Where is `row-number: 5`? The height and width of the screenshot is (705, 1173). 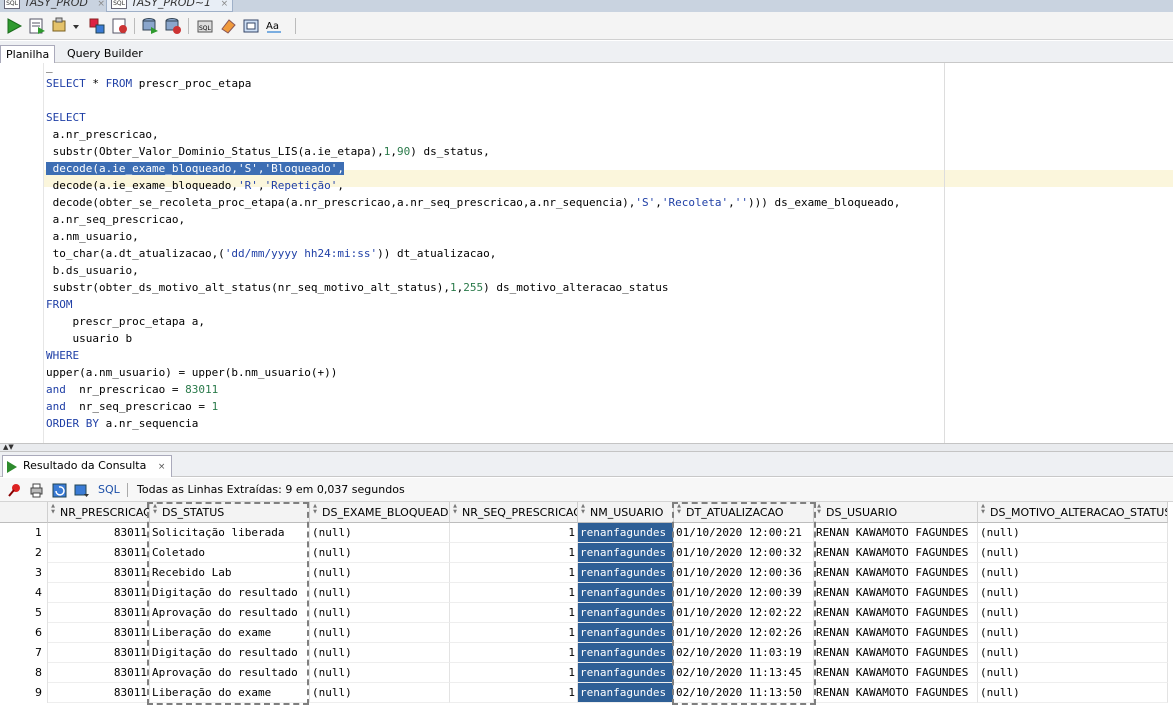 row-number: 5 is located at coordinates (24, 613).